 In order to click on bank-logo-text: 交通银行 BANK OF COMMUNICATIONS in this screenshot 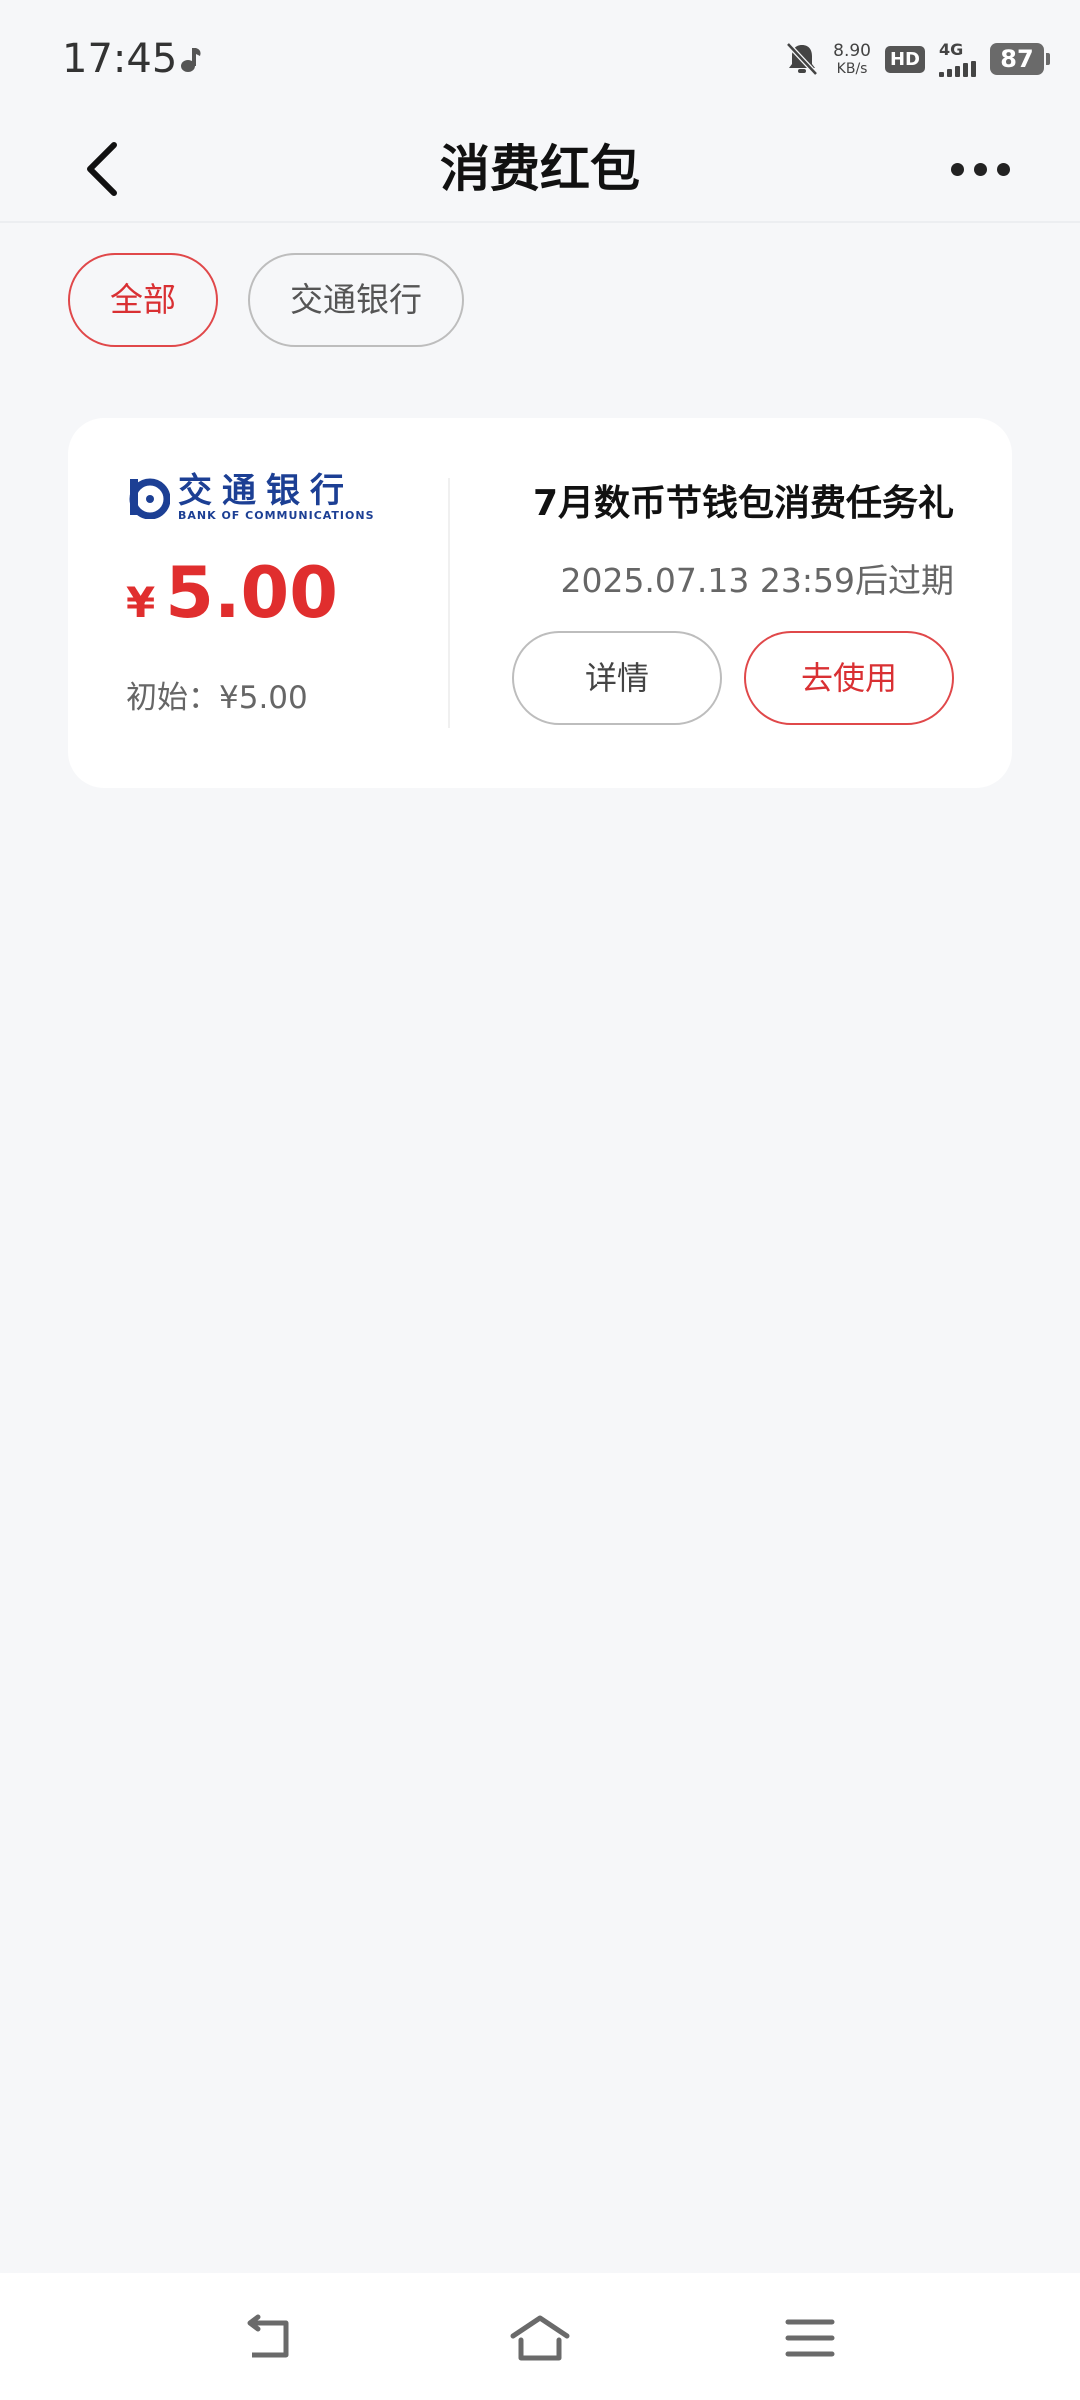, I will do `click(276, 497)`.